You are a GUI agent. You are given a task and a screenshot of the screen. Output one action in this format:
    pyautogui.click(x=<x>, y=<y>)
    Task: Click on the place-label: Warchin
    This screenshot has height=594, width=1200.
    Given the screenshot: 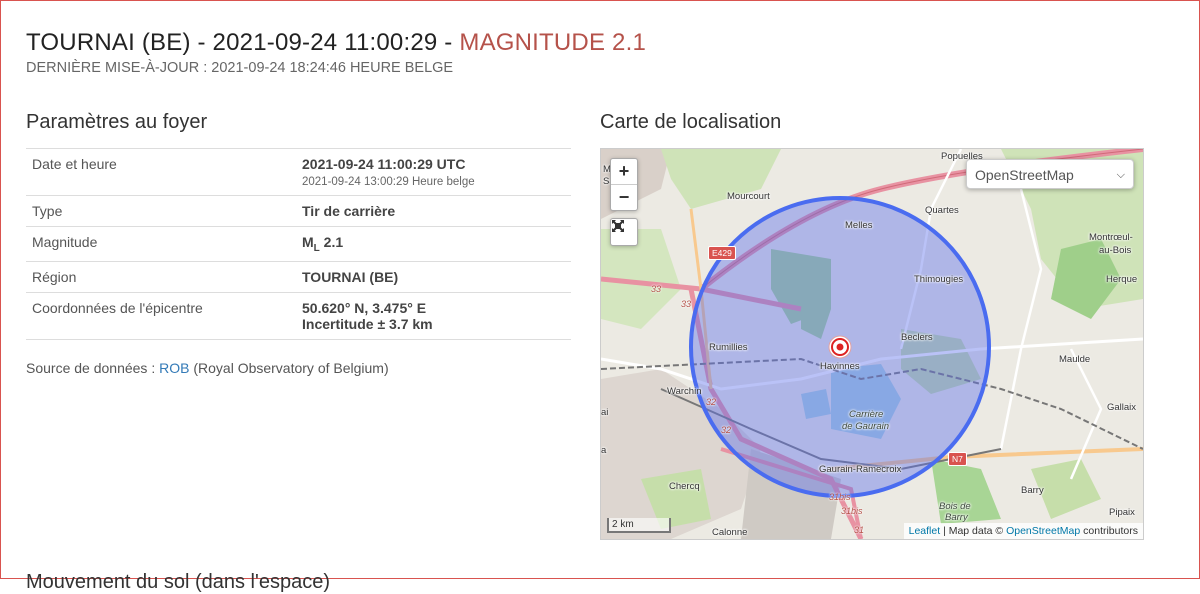 What is the action you would take?
    pyautogui.click(x=684, y=391)
    